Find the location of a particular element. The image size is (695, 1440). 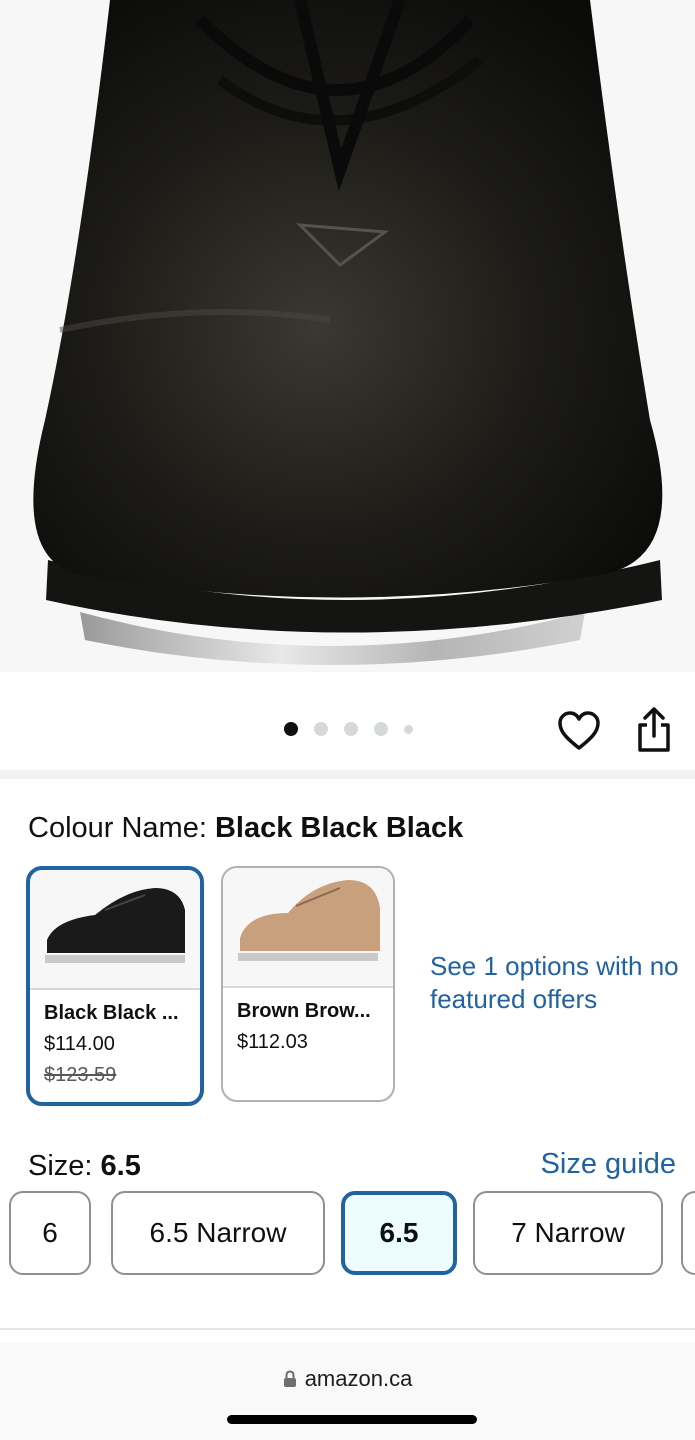

carousel-dots is located at coordinates (348, 729).